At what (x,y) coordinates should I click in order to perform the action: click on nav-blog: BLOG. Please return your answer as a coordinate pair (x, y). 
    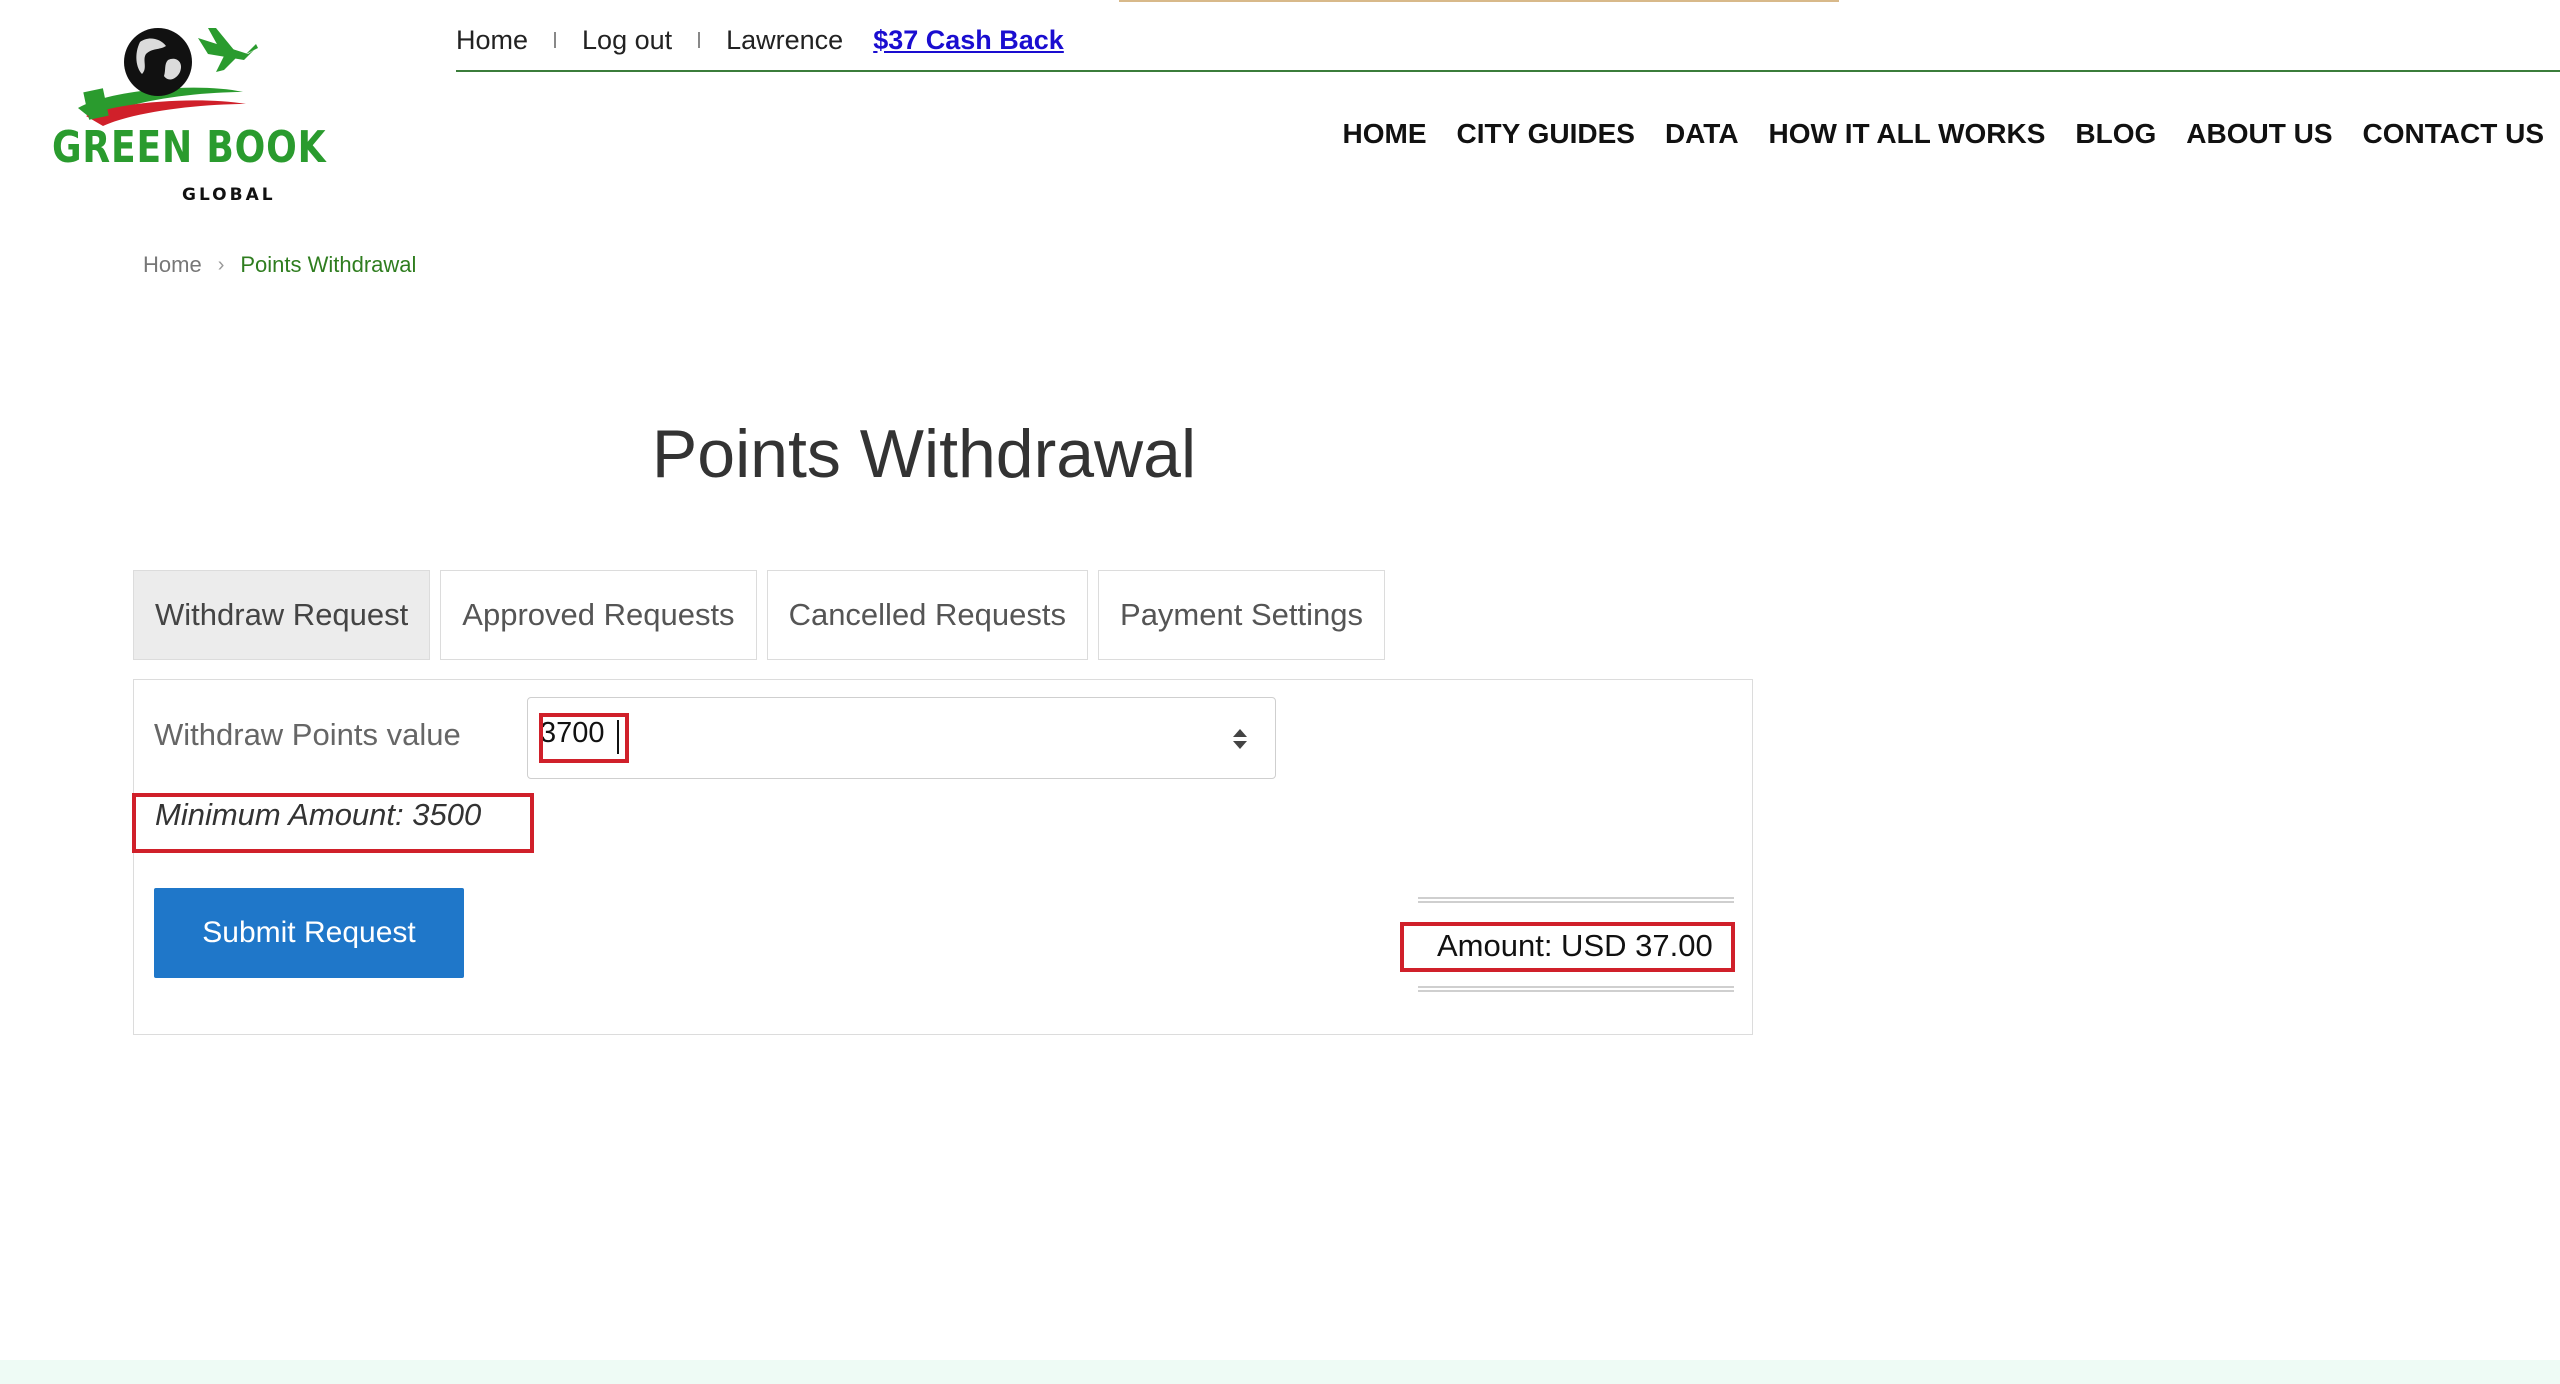
    Looking at the image, I should click on (2115, 134).